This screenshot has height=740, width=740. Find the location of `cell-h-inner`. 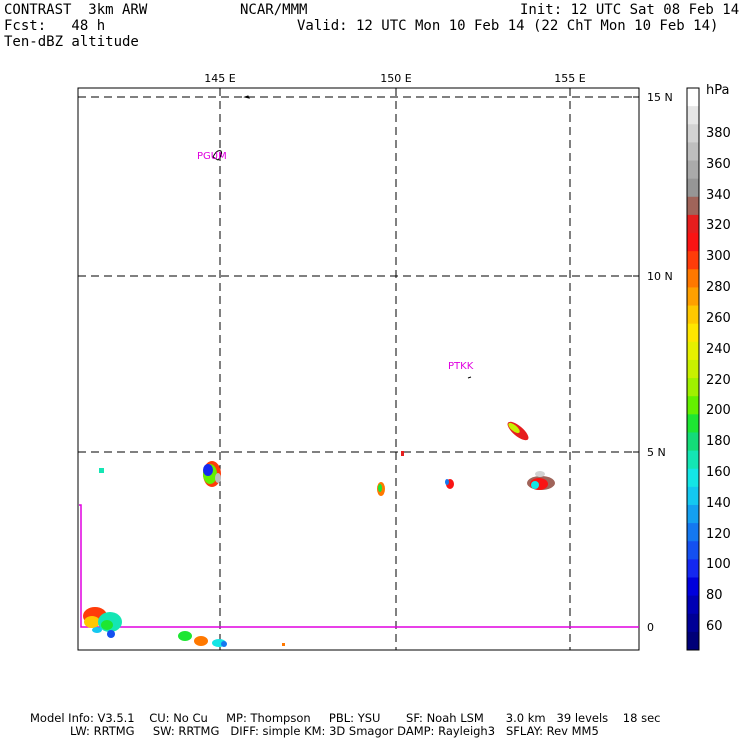

cell-h-inner is located at coordinates (92, 622).